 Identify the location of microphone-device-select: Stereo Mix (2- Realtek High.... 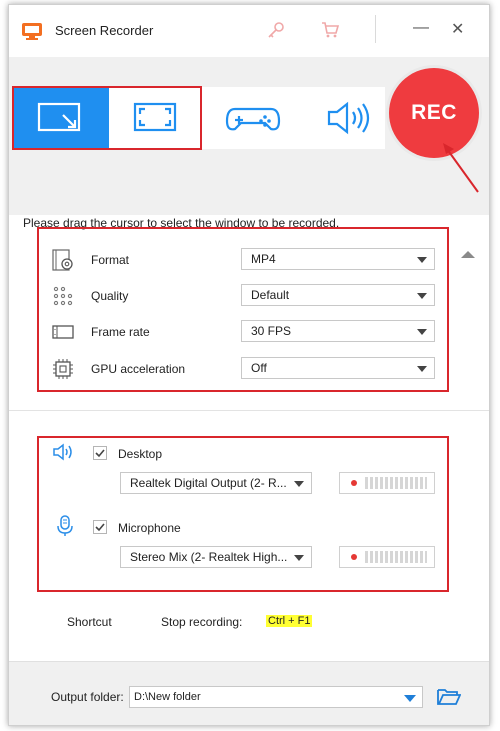
(216, 557).